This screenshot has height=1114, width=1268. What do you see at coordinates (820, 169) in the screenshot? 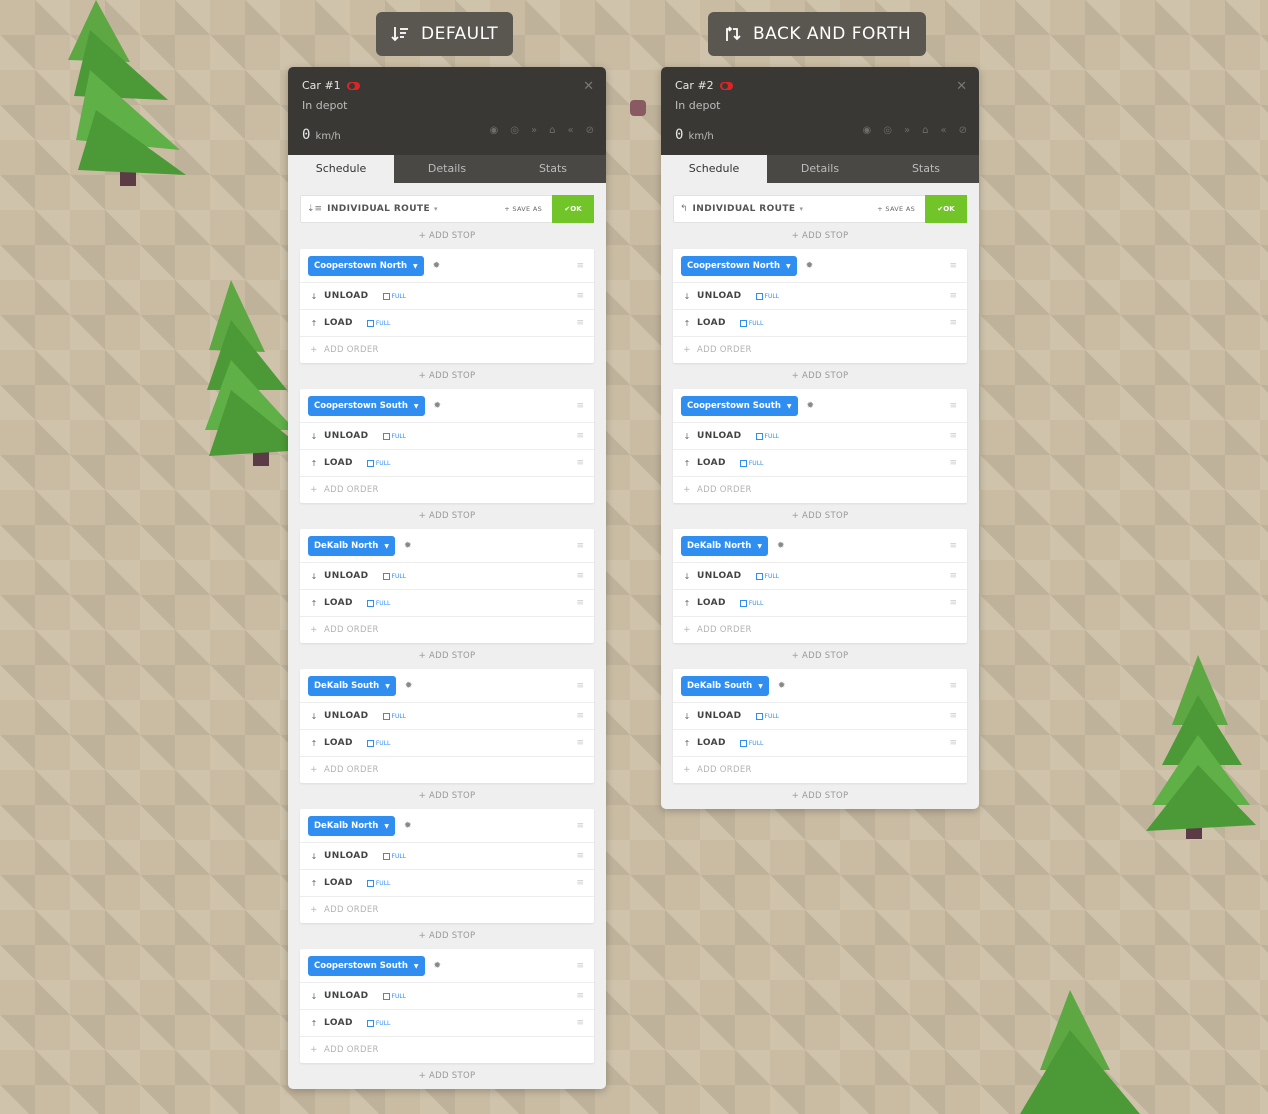
I see `tab-details: Details` at bounding box center [820, 169].